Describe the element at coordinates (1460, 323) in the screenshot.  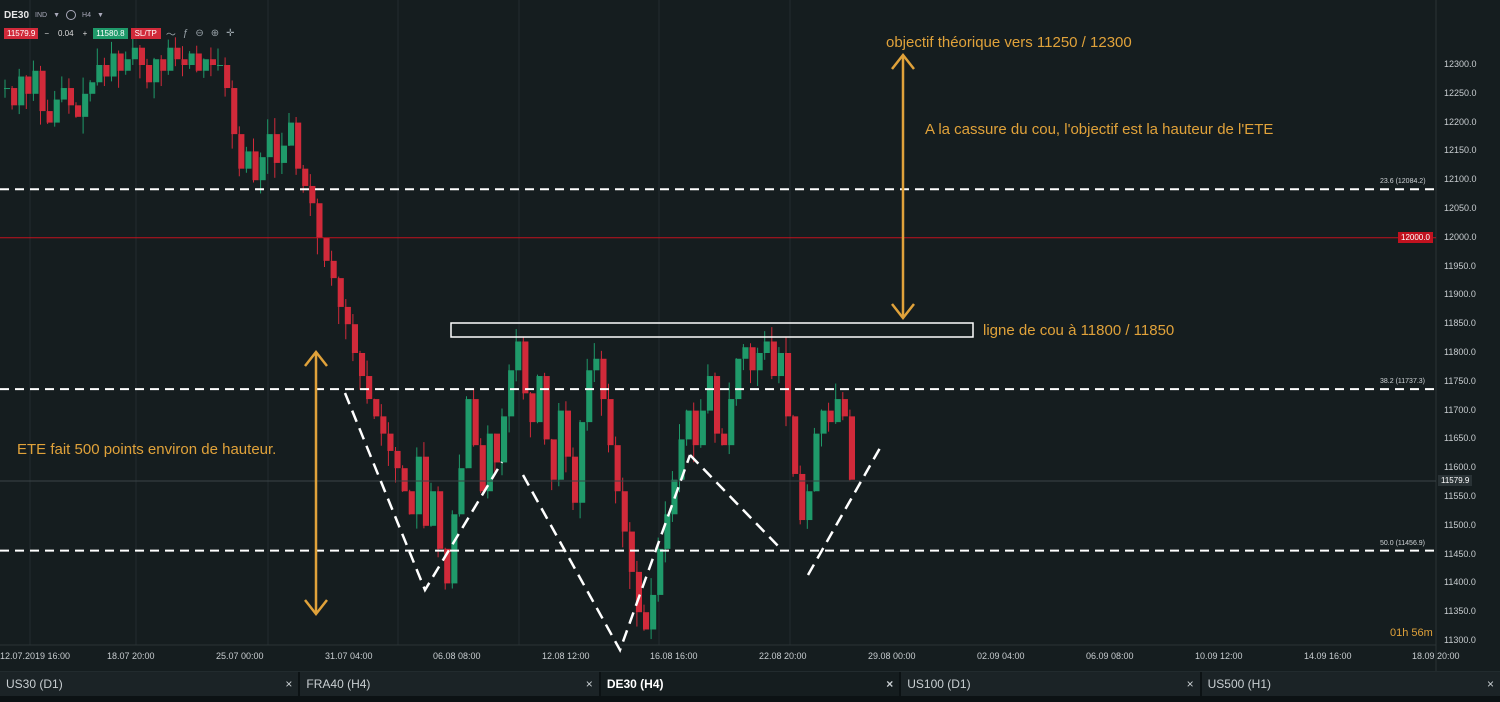
I see `price-tick-label: 11850.0` at that location.